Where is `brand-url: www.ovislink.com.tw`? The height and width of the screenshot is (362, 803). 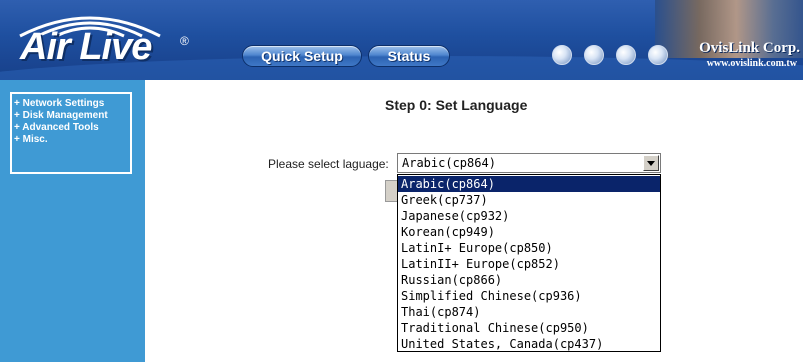
brand-url: www.ovislink.com.tw is located at coordinates (751, 63).